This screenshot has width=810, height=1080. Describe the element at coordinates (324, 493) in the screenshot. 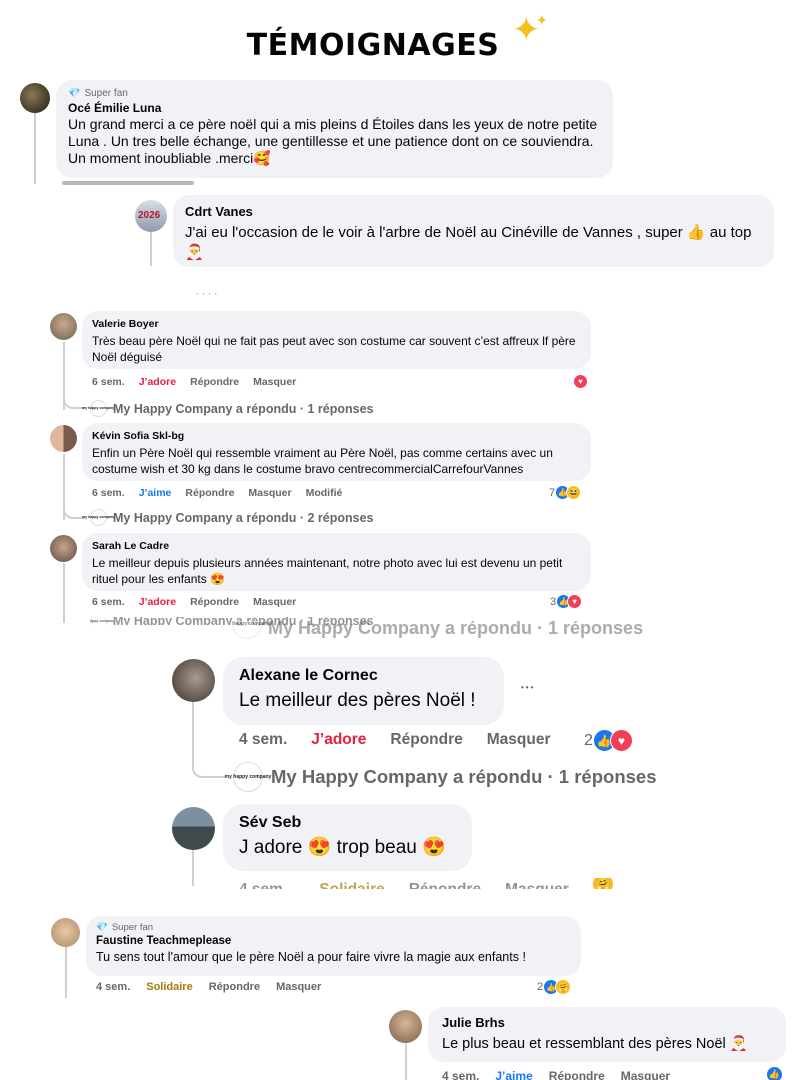

I see `edited-label: Modifié` at that location.